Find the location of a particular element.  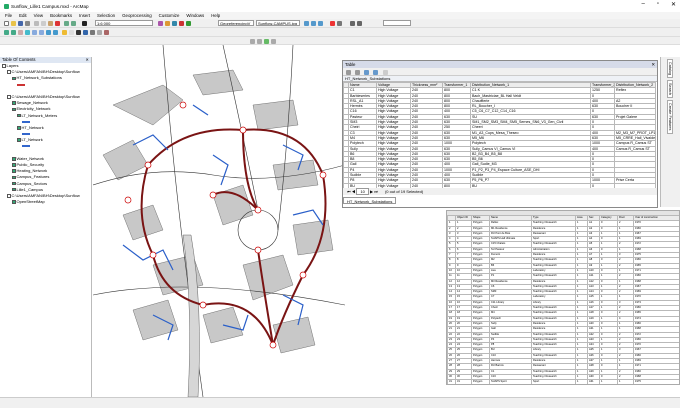

previous-record-icon: ◀ is located at coordinates (354, 191).